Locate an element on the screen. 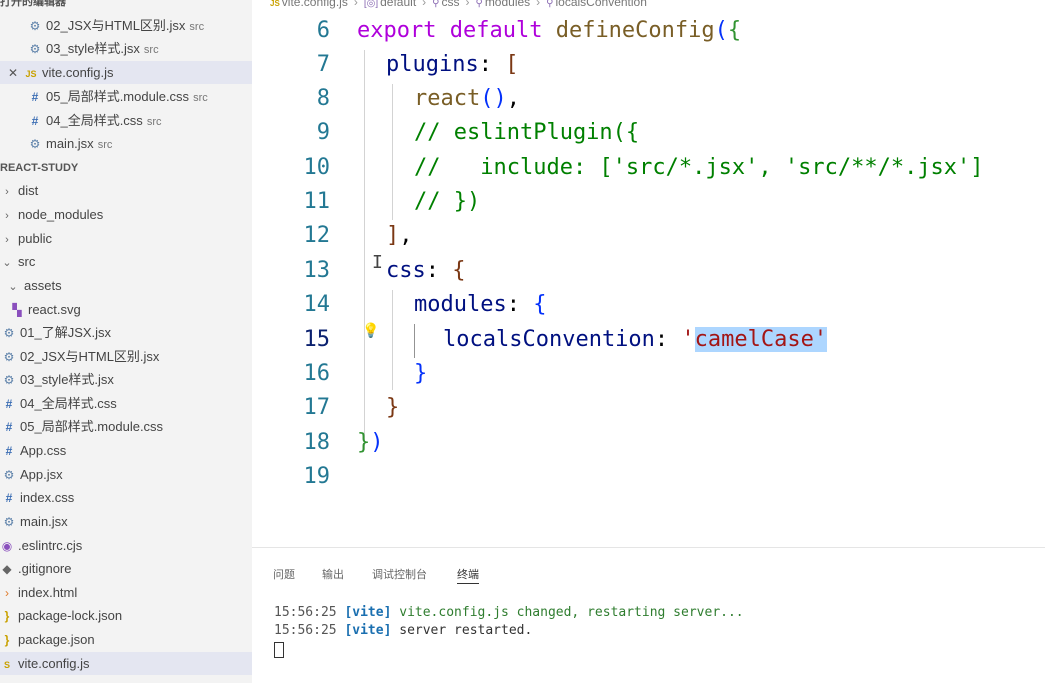 This screenshot has height=684, width=1045. code-line: // }) is located at coordinates (447, 202).